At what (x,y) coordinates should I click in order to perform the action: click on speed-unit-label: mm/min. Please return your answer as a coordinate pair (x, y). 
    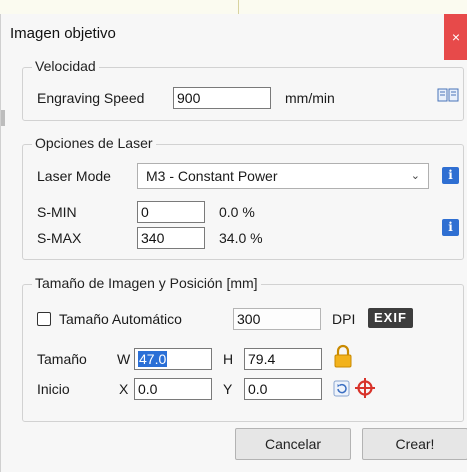
    Looking at the image, I should click on (310, 98).